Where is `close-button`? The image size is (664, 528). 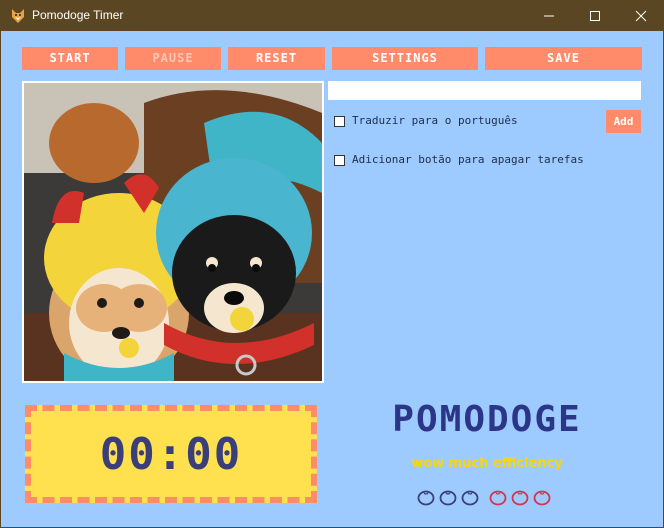
close-button is located at coordinates (641, 16).